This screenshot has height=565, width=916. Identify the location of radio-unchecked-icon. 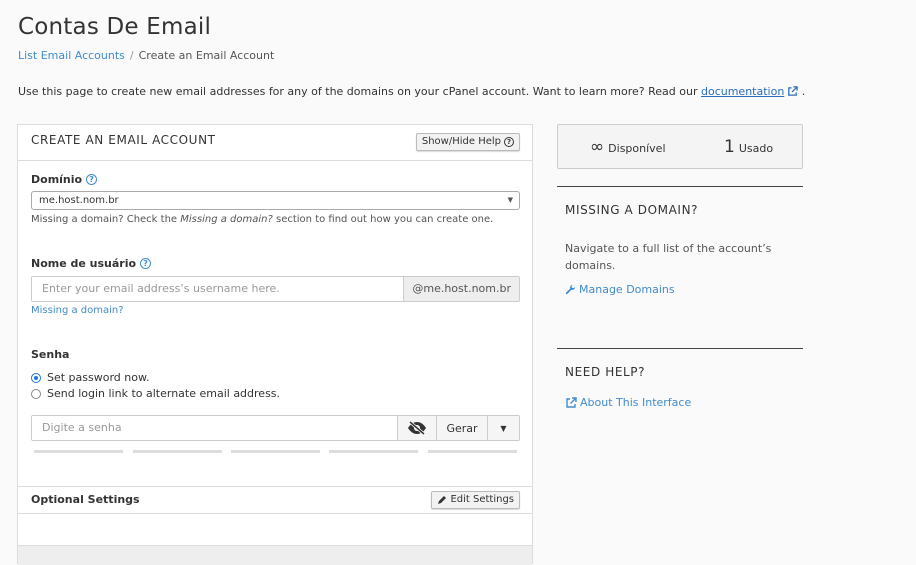
(36, 393).